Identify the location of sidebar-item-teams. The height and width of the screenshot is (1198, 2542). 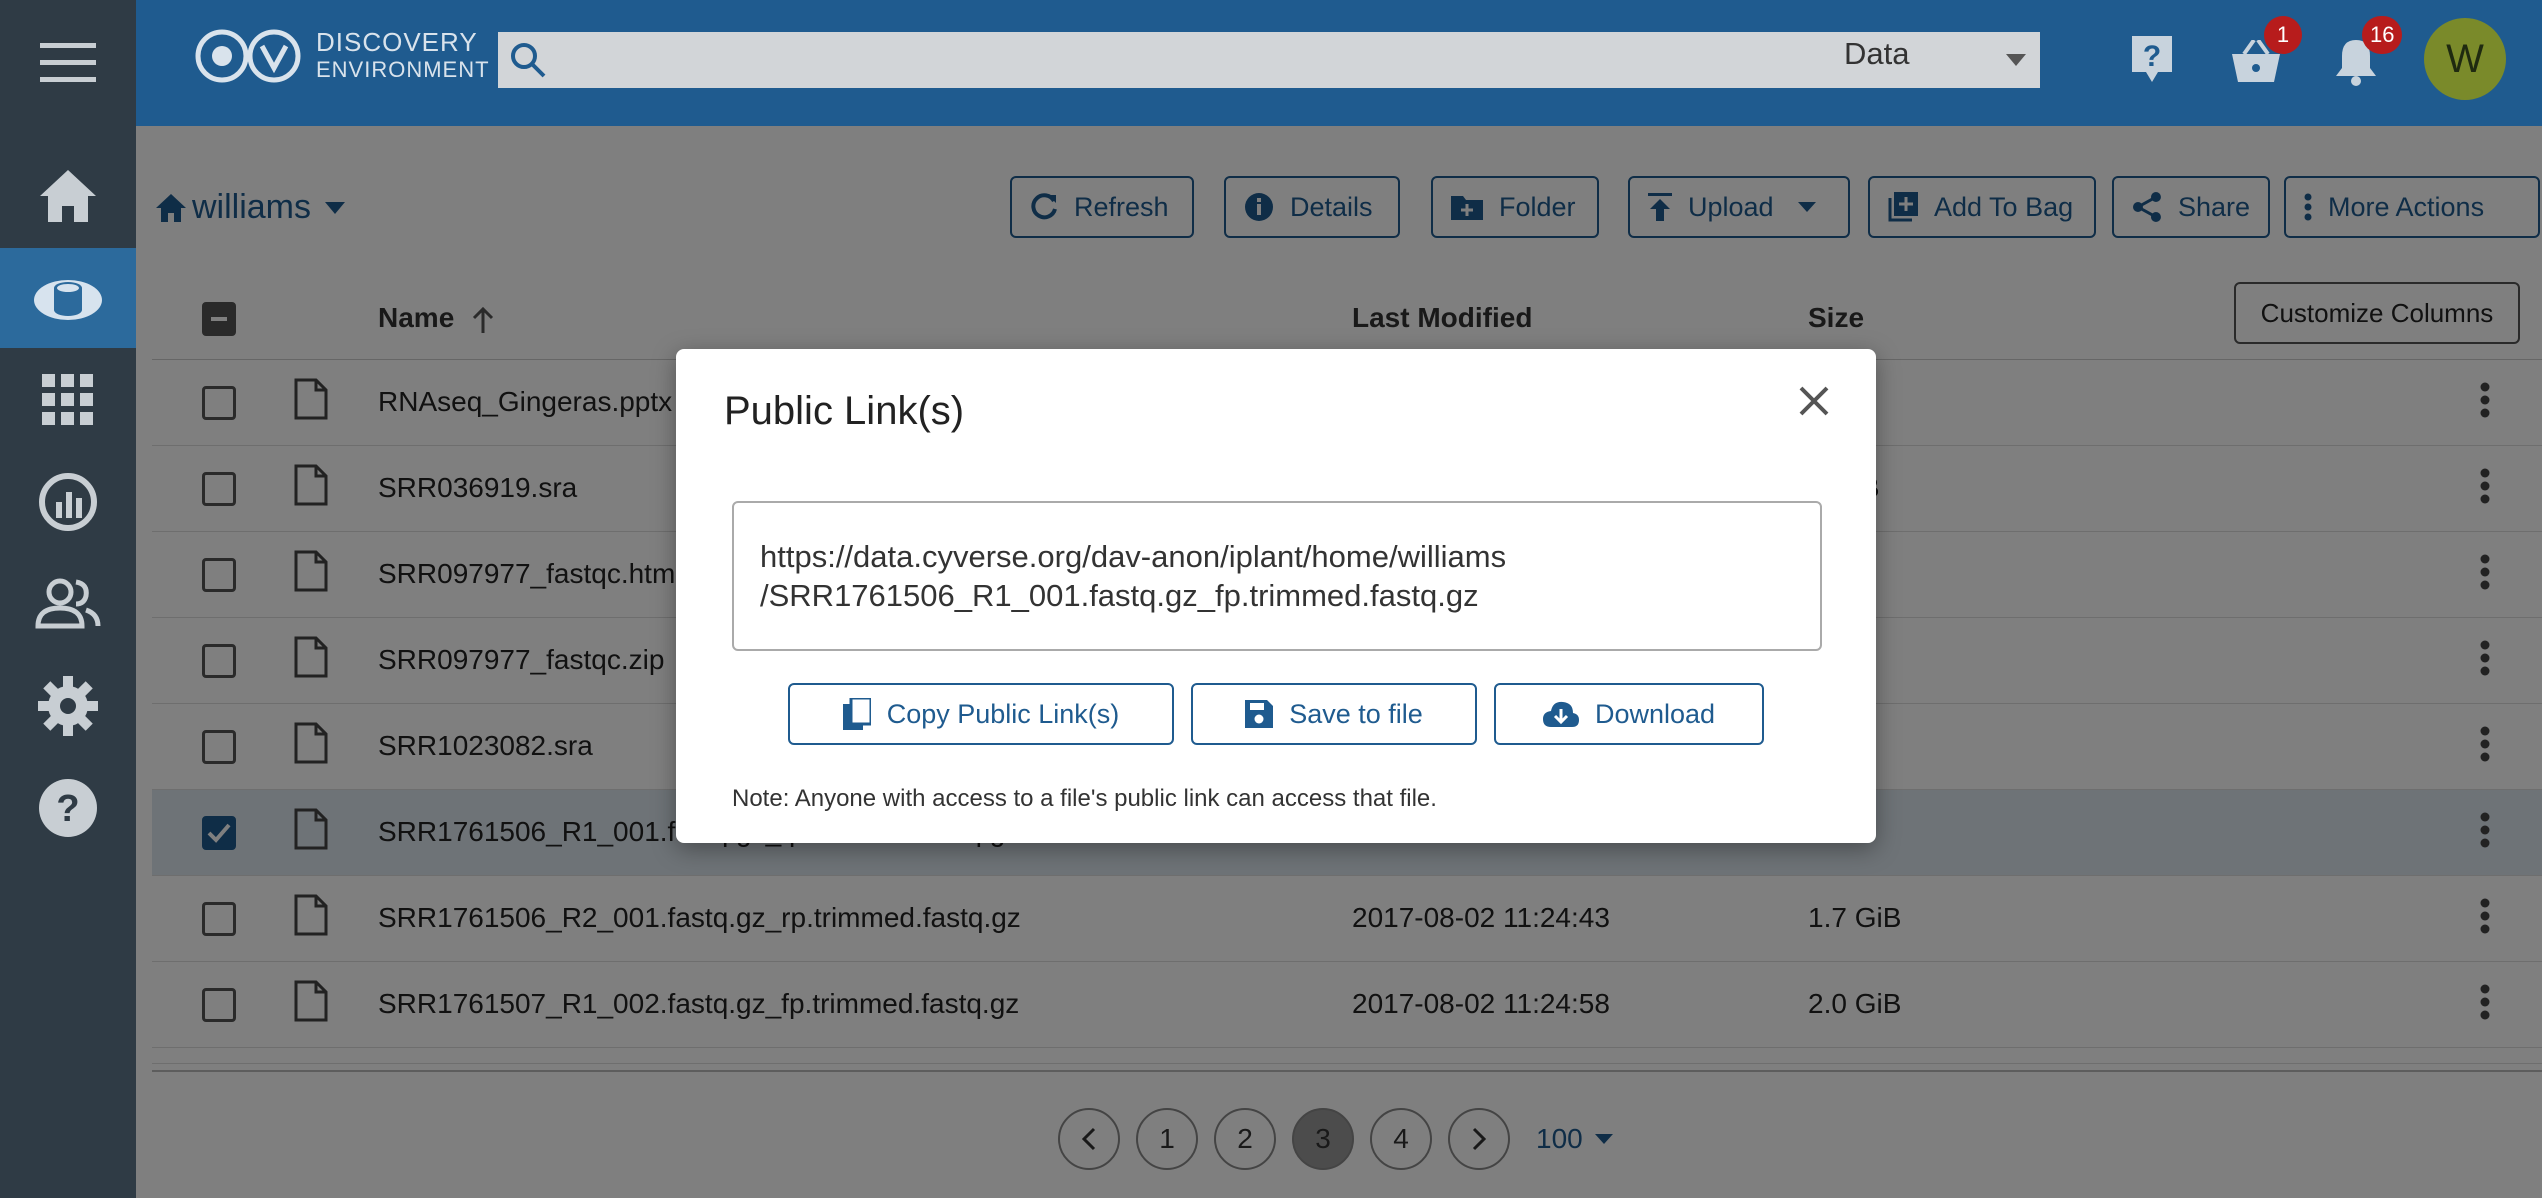
(68, 604).